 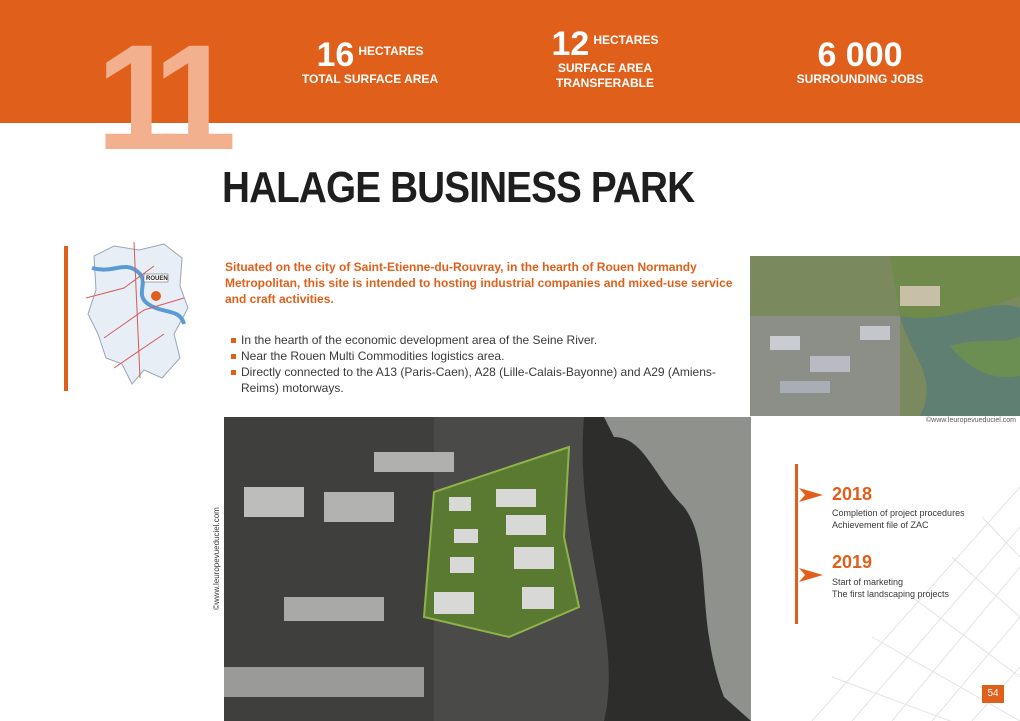 I want to click on aerial-photo, so click(x=885, y=336).